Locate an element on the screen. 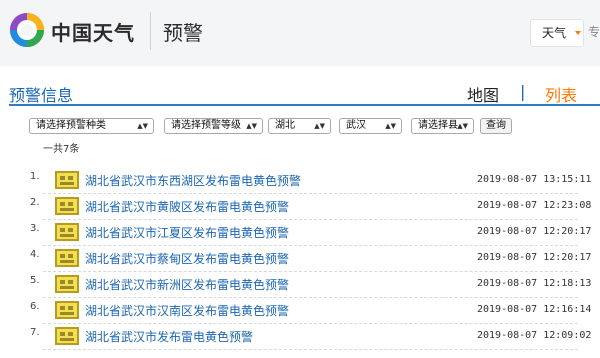 The width and height of the screenshot is (600, 358). alert-time: 2019-08-07 12:18:13 is located at coordinates (534, 283).